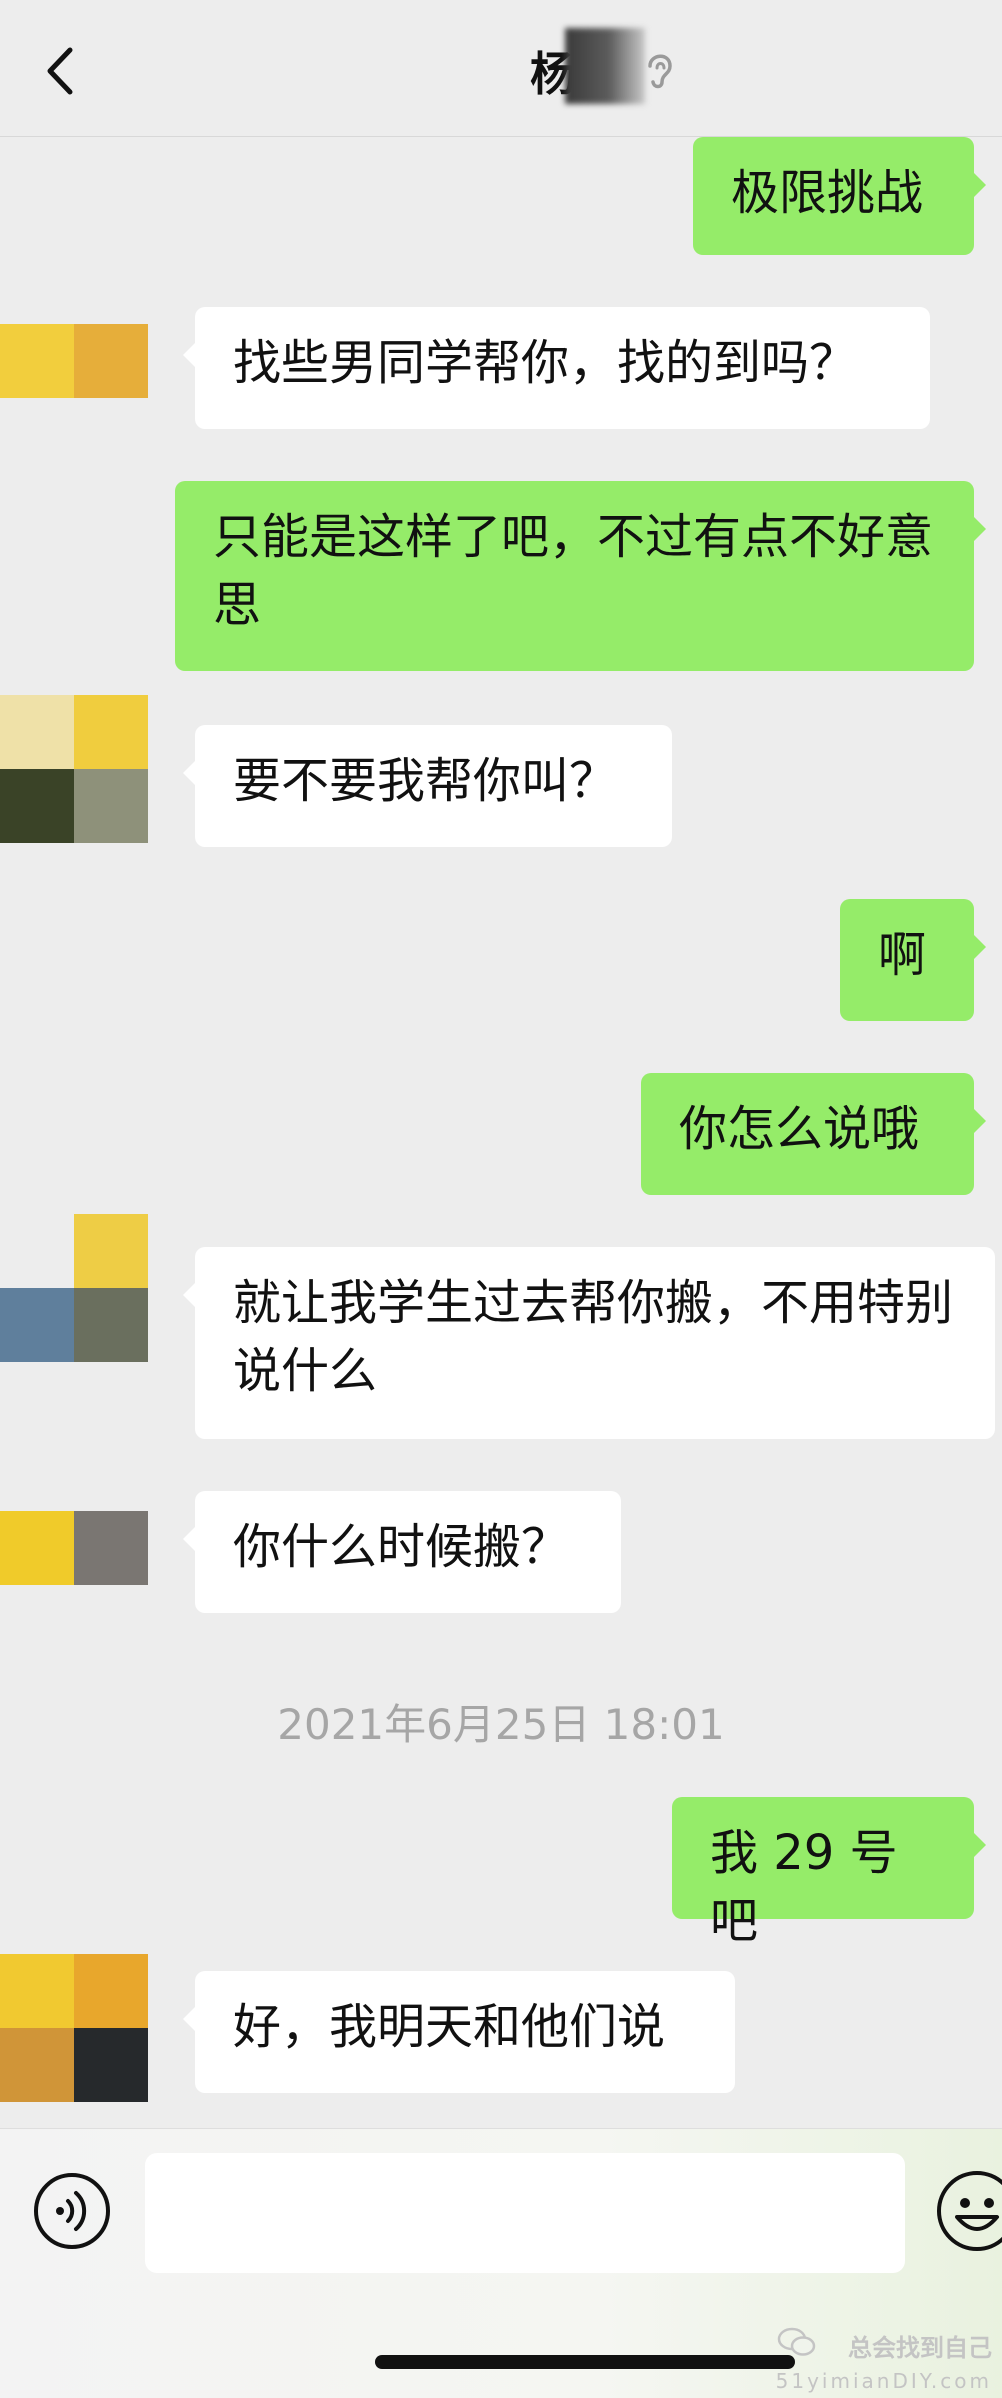 The height and width of the screenshot is (2398, 1002). I want to click on name-redaction, so click(605, 66).